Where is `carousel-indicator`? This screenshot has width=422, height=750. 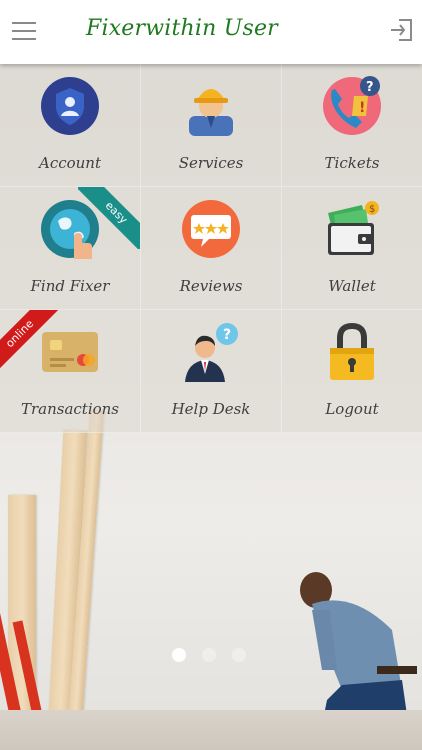 carousel-indicator is located at coordinates (209, 655).